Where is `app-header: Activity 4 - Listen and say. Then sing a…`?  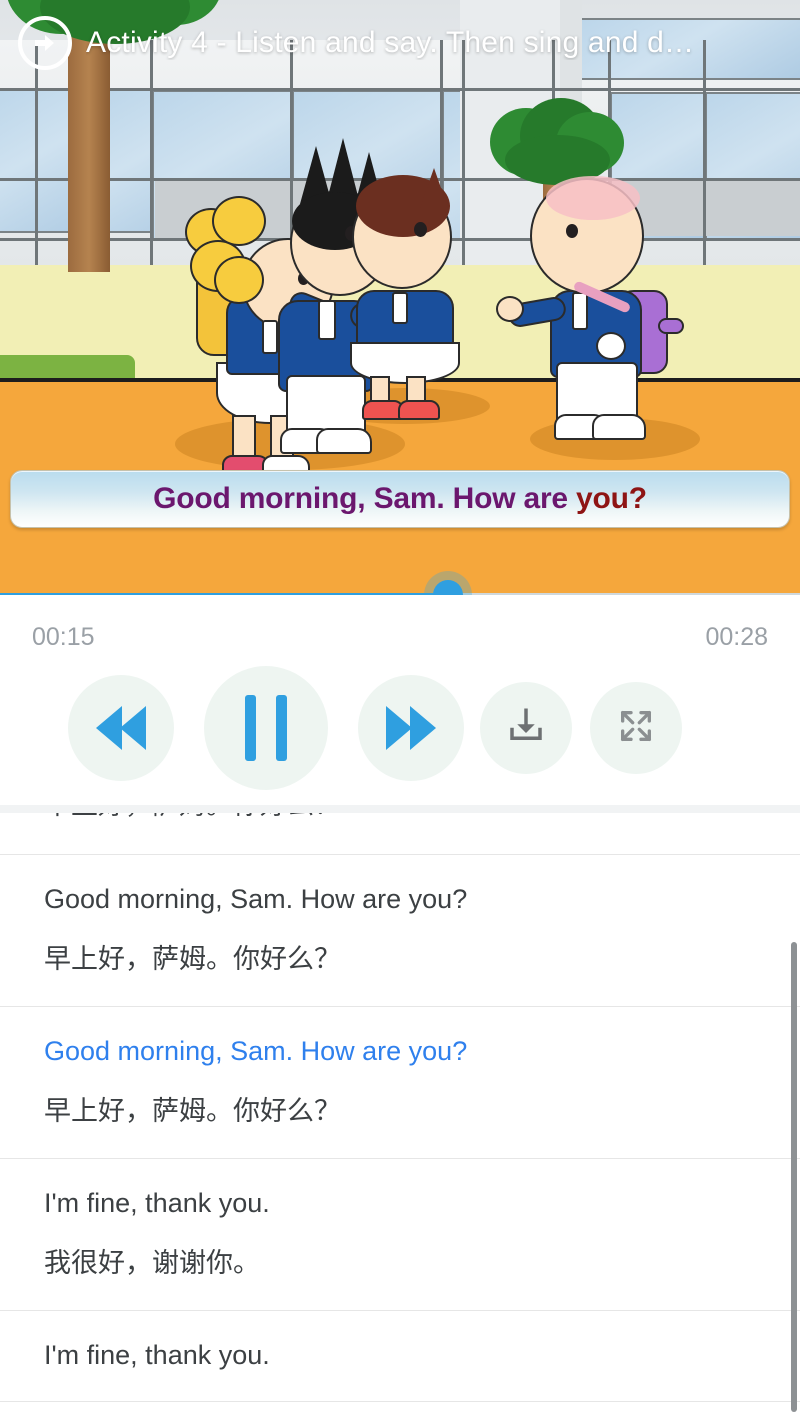
app-header: Activity 4 - Listen and say. Then sing a… is located at coordinates (400, 42).